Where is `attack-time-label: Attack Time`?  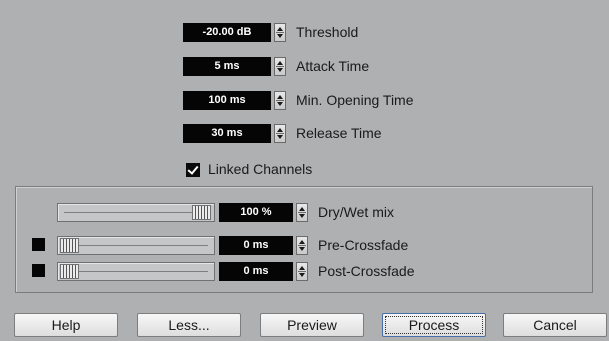
attack-time-label: Attack Time is located at coordinates (333, 66).